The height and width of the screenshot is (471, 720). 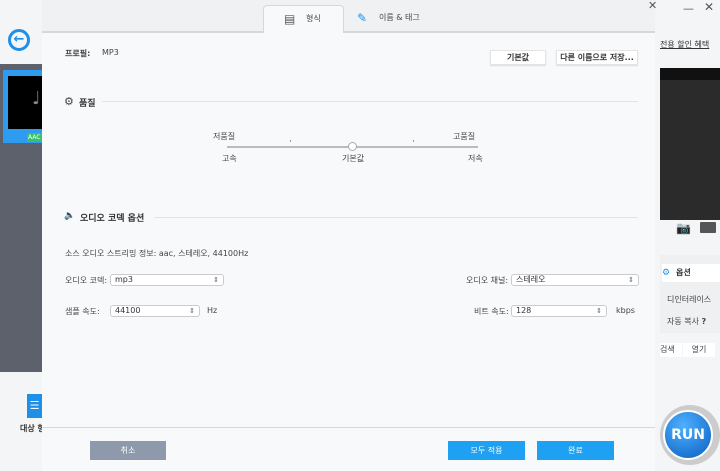 I want to click on channel-select: 스테레오, so click(x=575, y=280).